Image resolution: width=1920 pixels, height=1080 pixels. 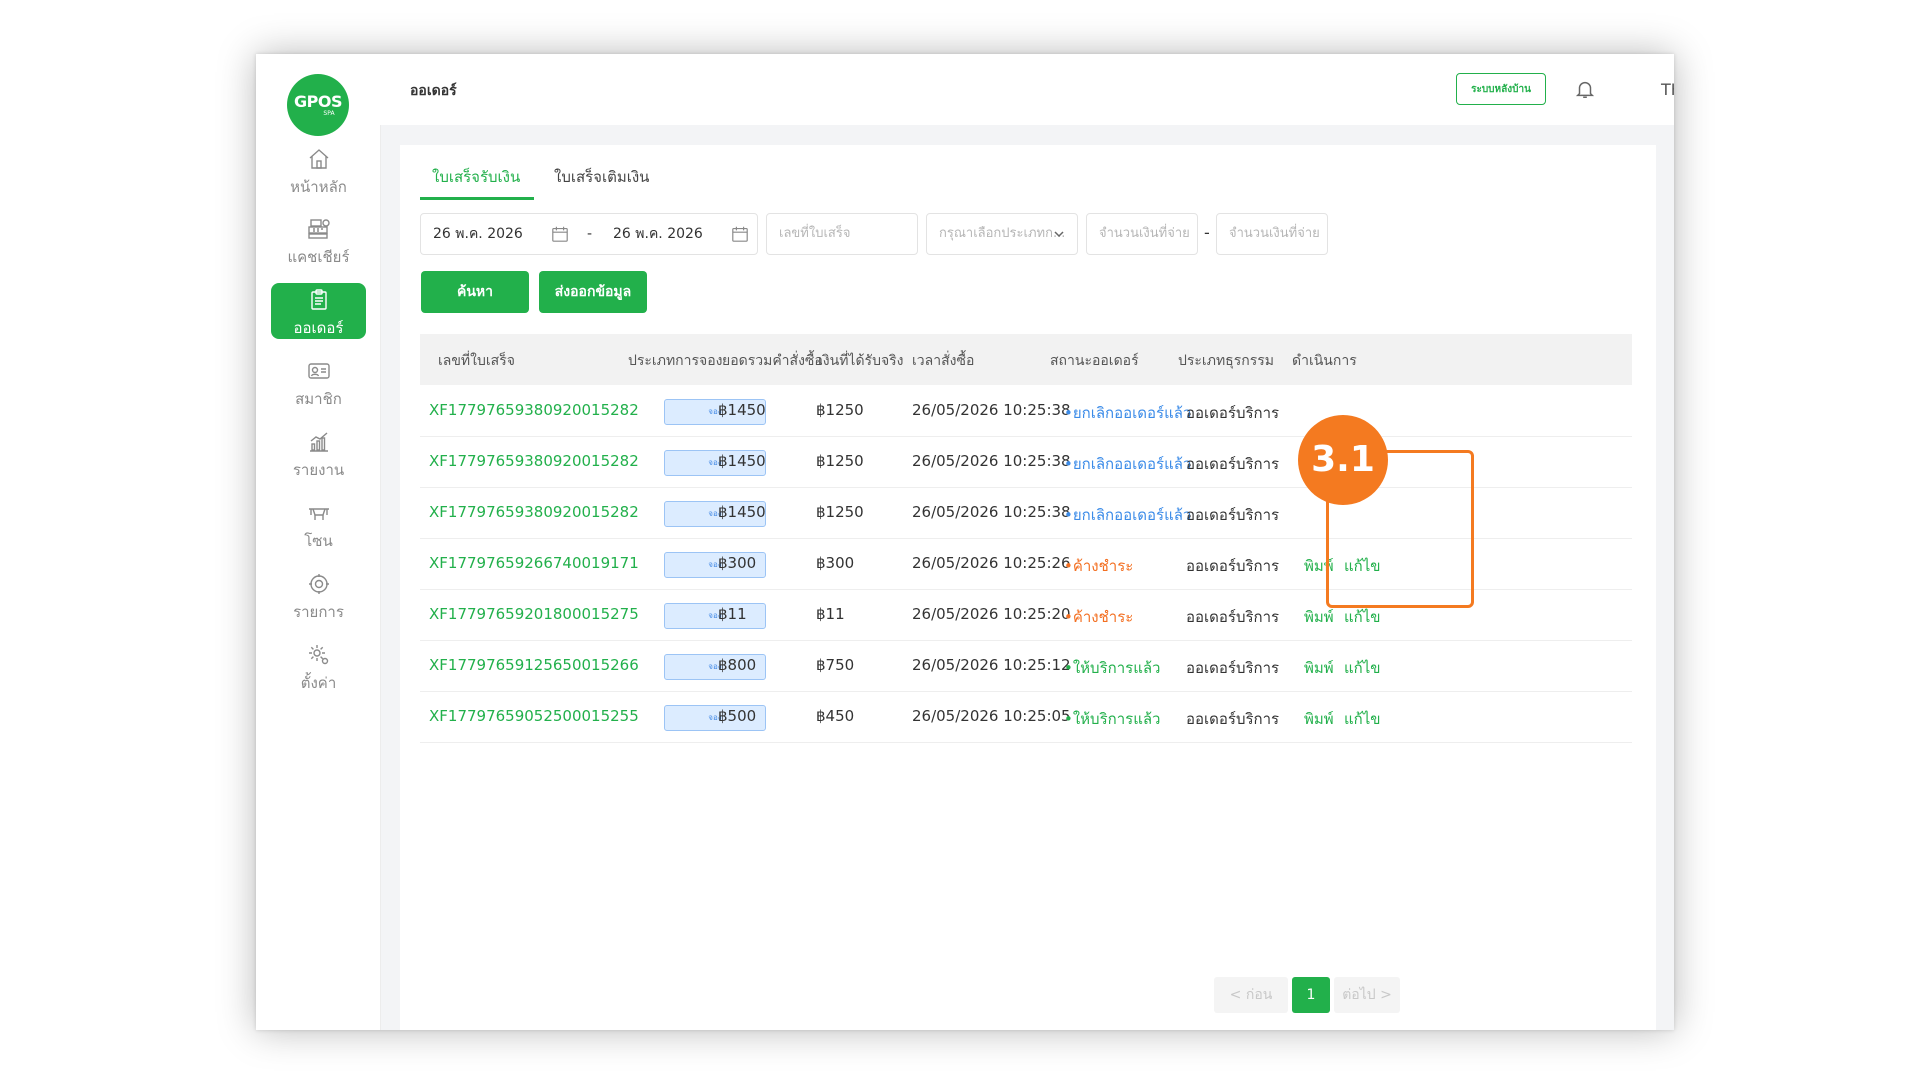 What do you see at coordinates (534, 614) in the screenshot?
I see `invoice-number-link: XF17797659201800015275` at bounding box center [534, 614].